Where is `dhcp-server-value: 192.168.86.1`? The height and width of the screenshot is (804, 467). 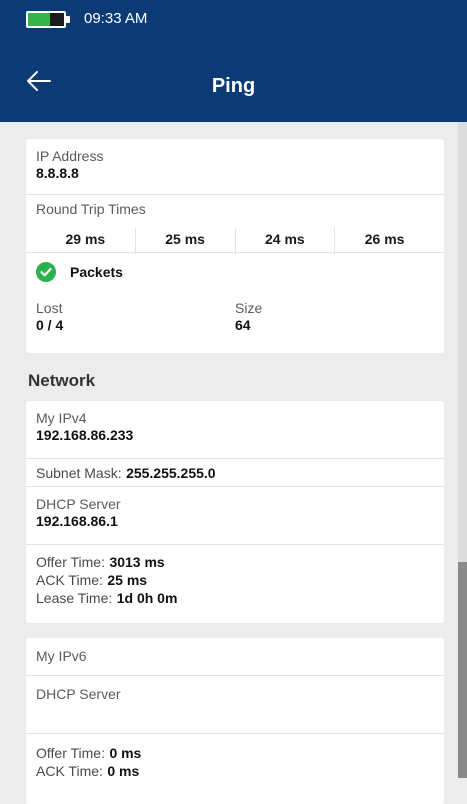 dhcp-server-value: 192.168.86.1 is located at coordinates (77, 521).